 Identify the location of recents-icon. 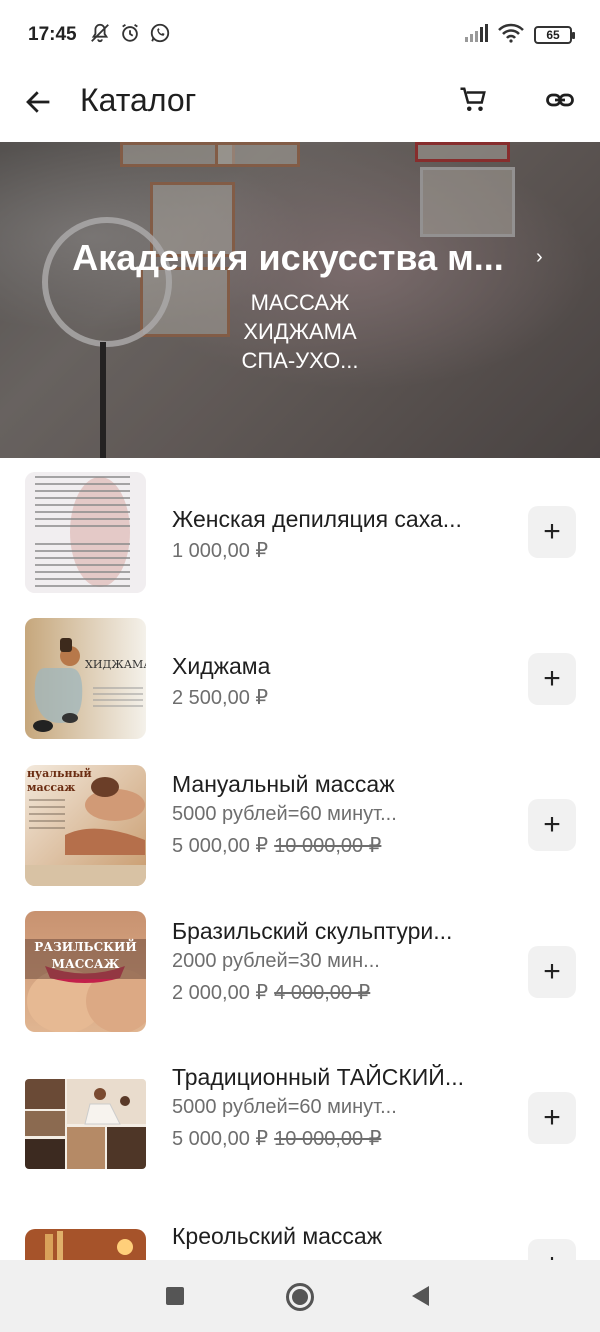
(175, 1296).